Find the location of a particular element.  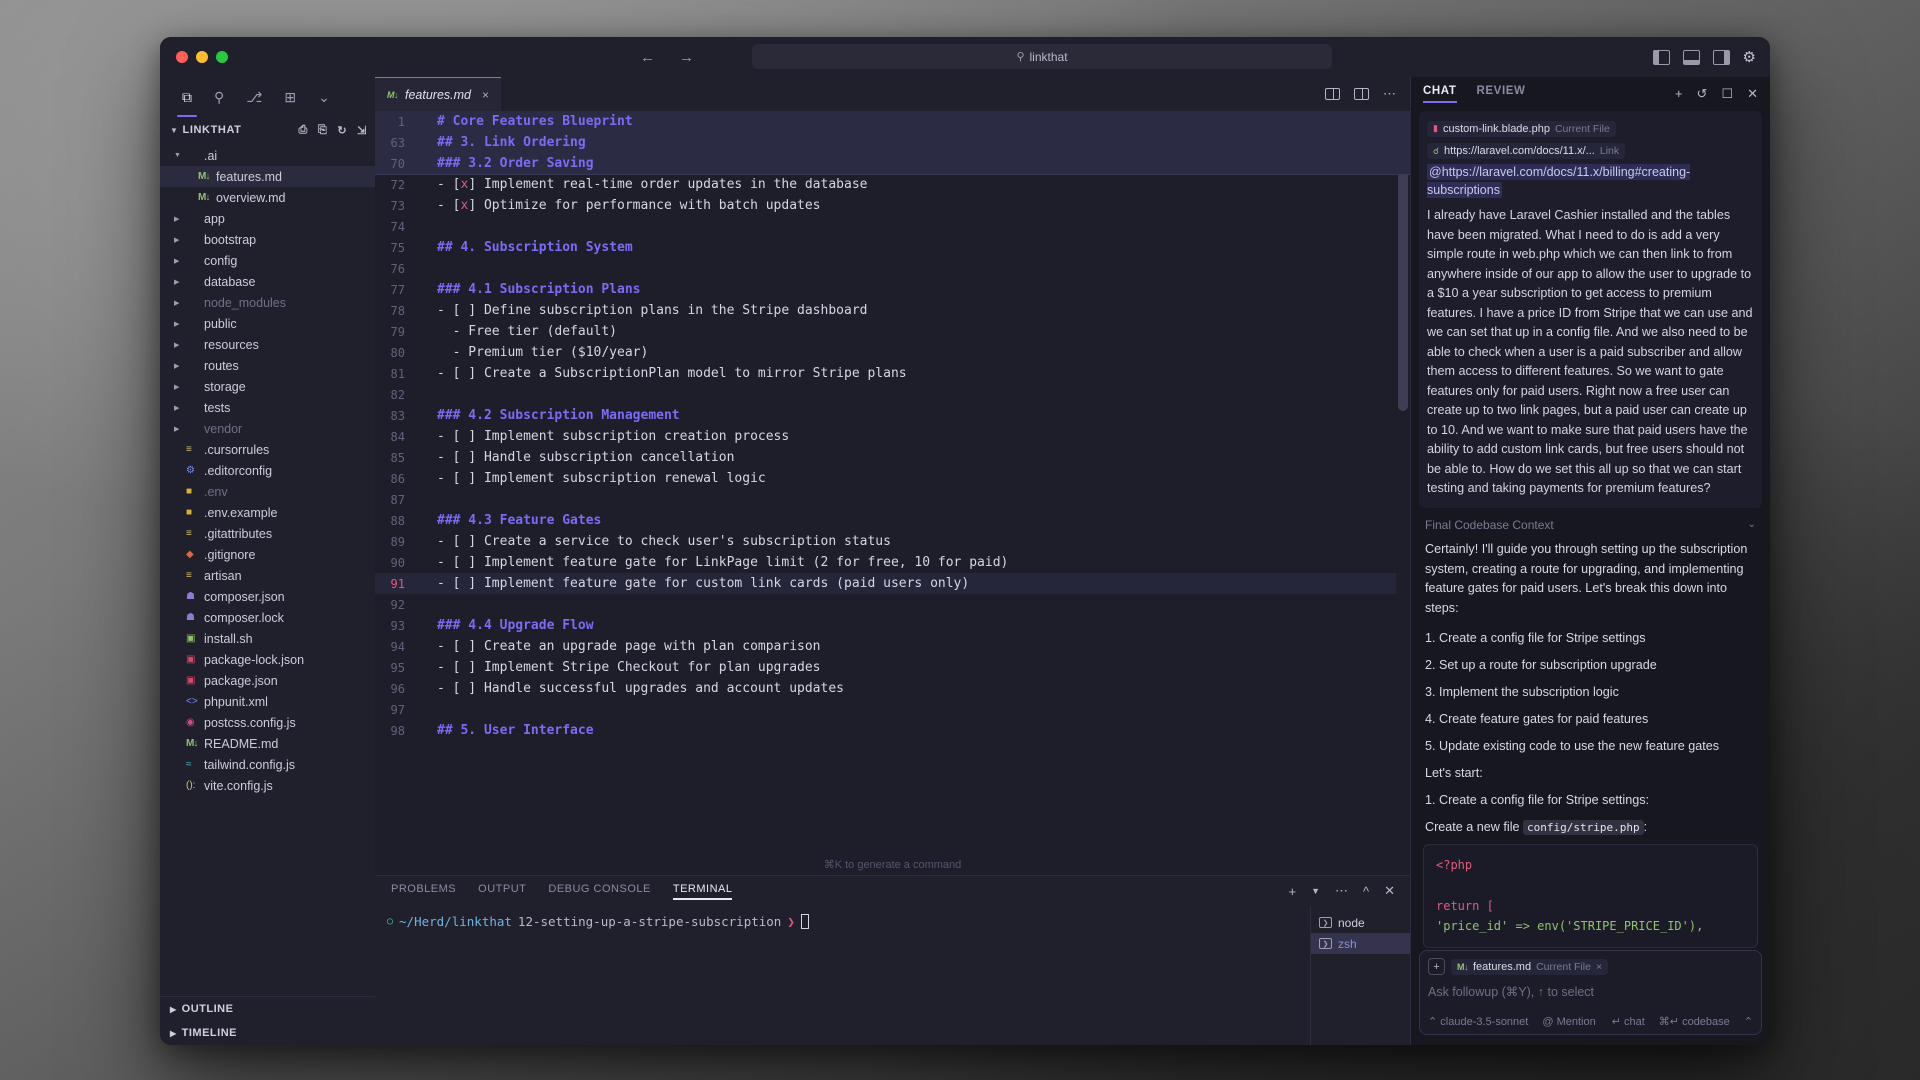

more-views-icon: ⌄ is located at coordinates (324, 97).